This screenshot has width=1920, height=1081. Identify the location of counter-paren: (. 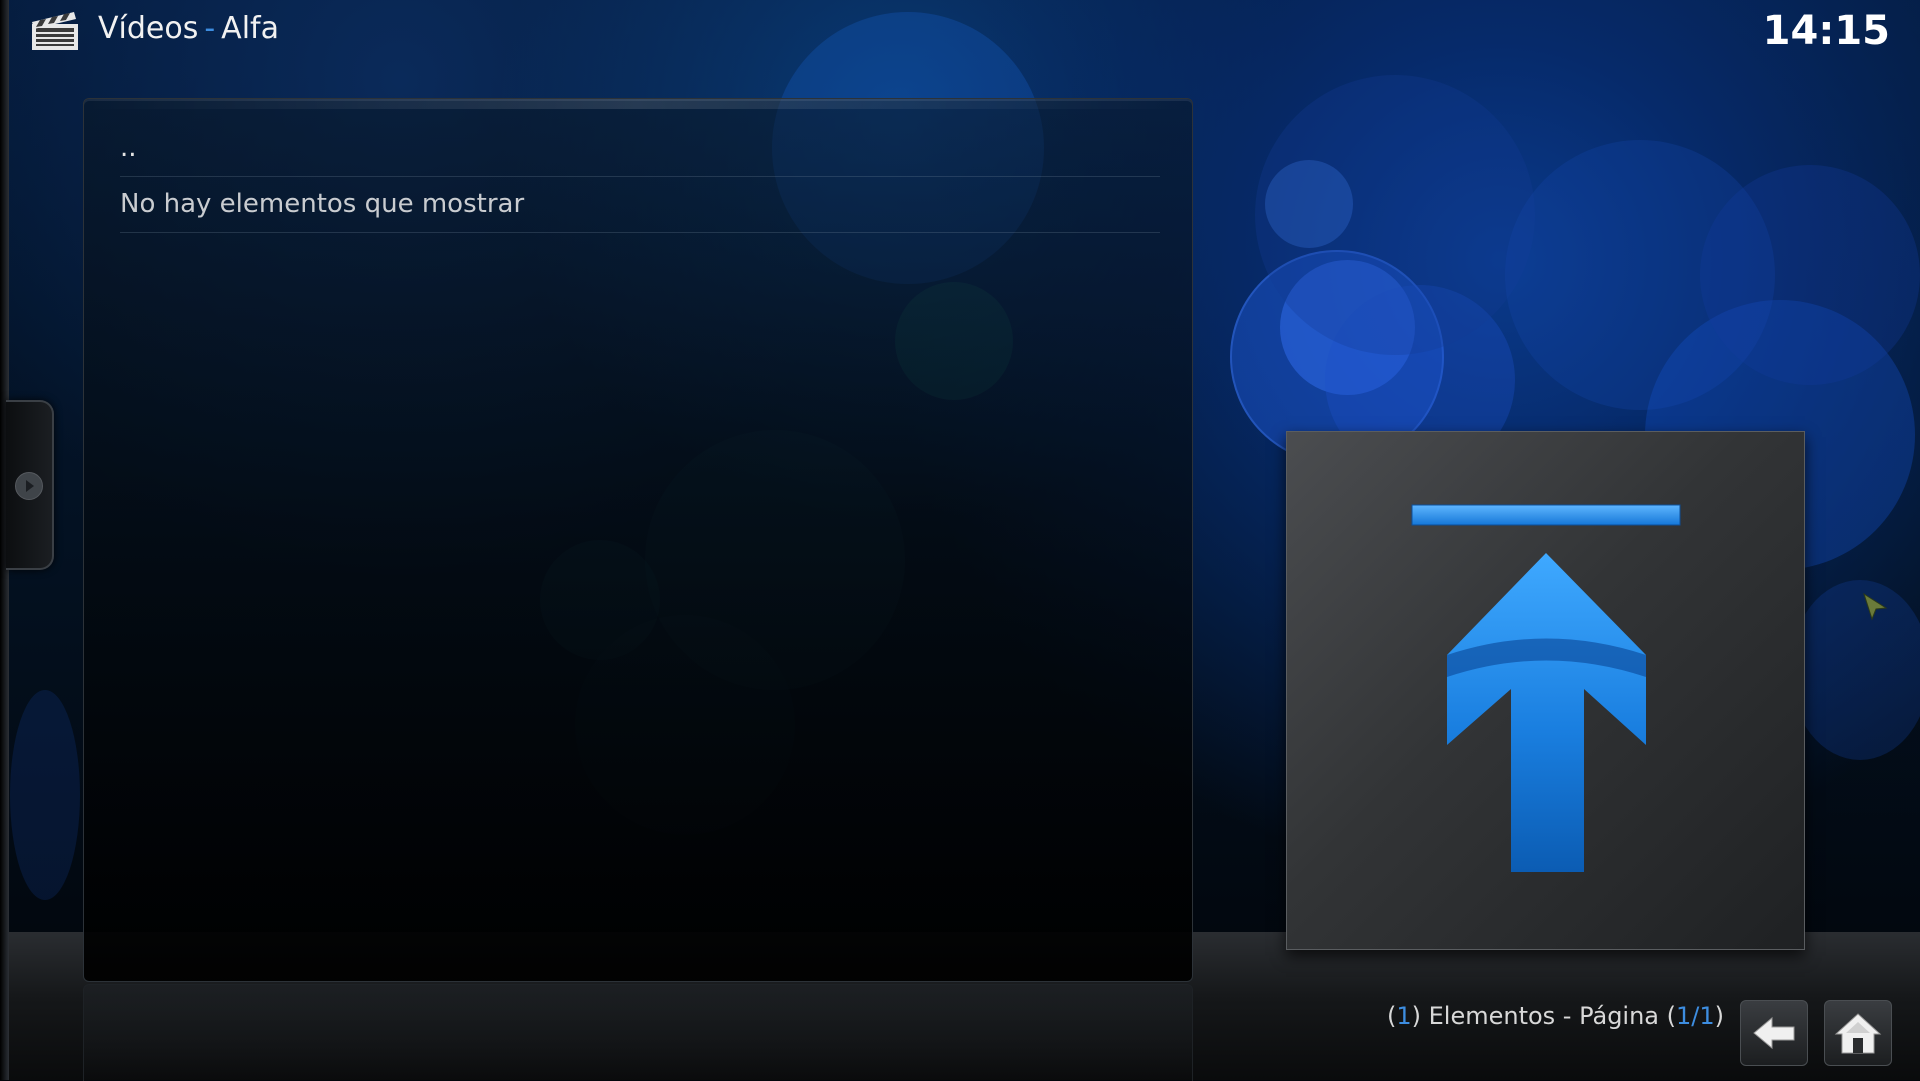
(1391, 1016).